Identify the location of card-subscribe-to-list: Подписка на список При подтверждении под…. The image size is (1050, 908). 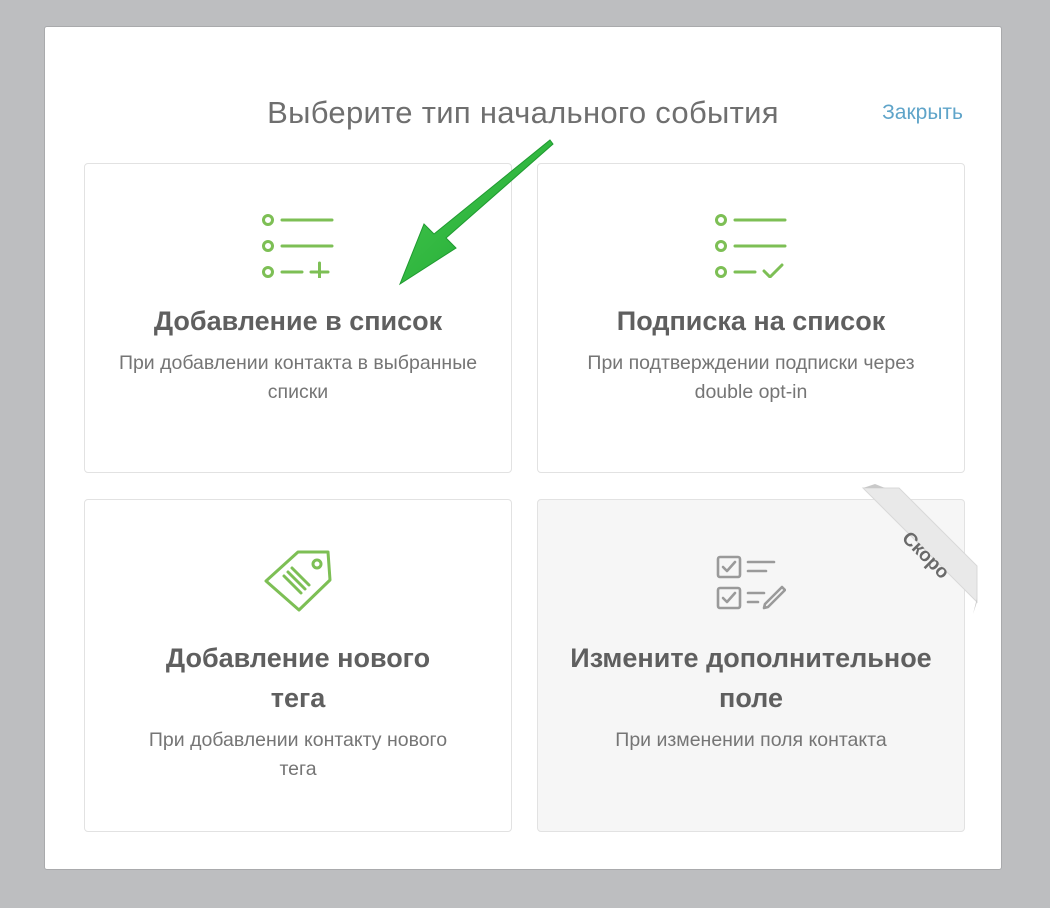
(751, 318).